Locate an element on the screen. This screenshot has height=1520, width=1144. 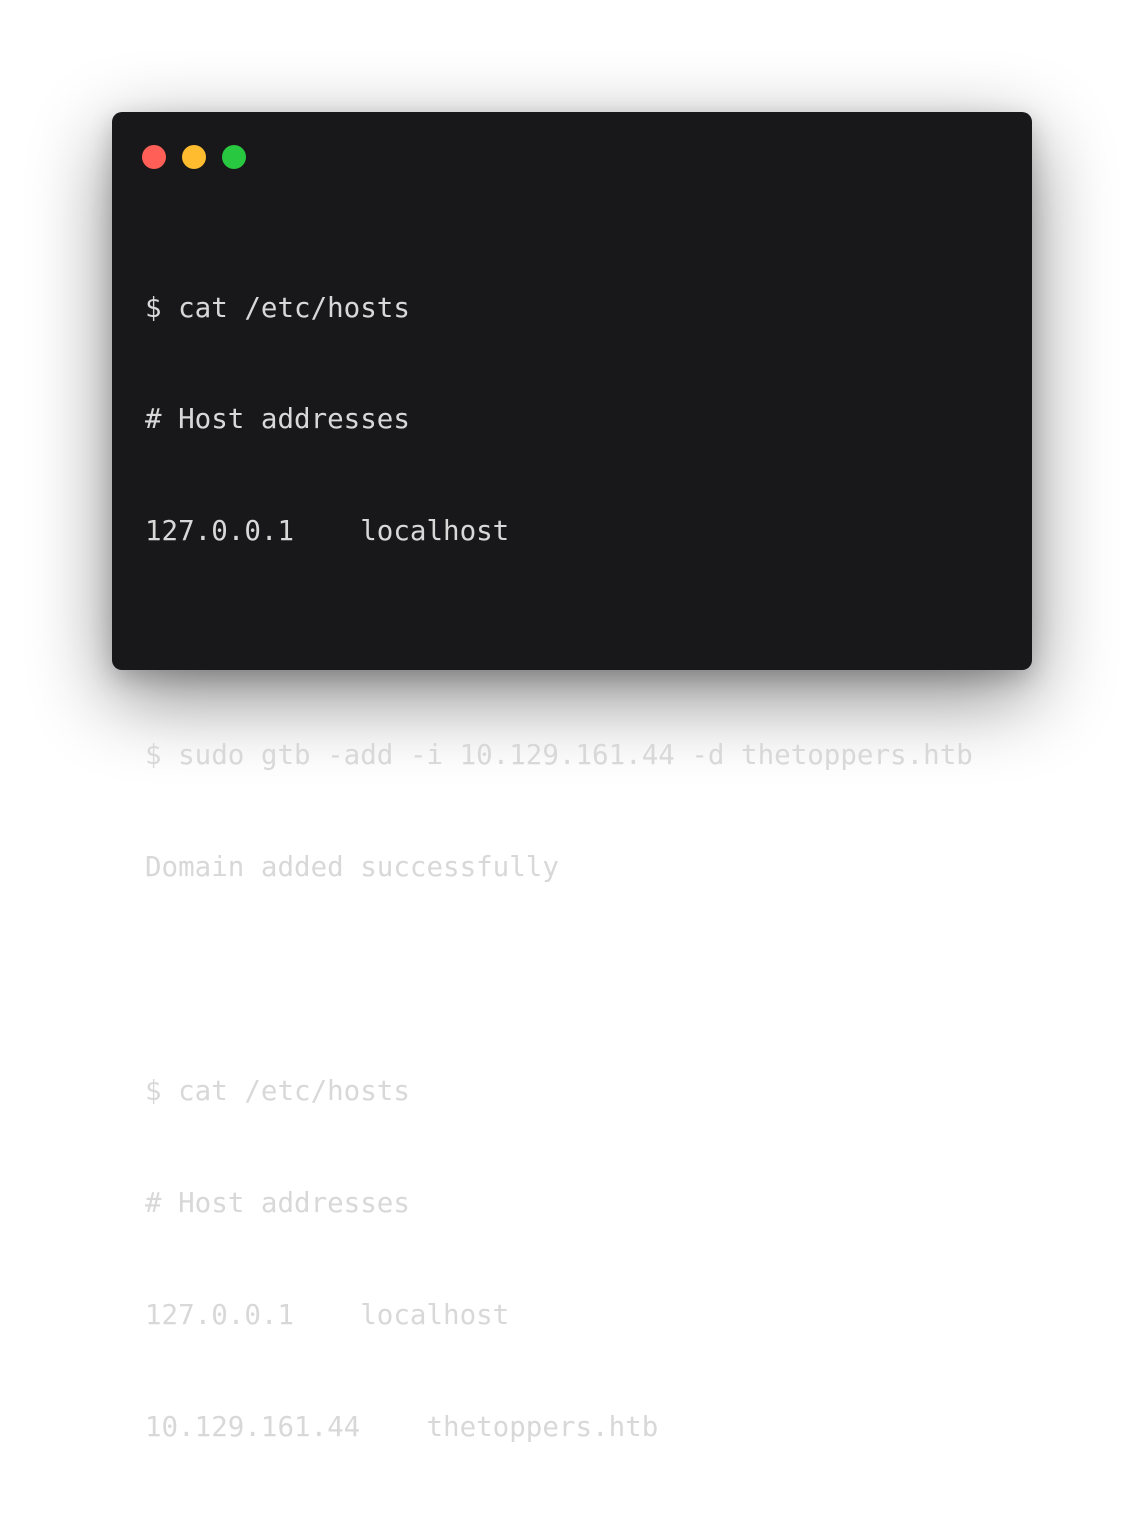
minimize-button is located at coordinates (194, 157).